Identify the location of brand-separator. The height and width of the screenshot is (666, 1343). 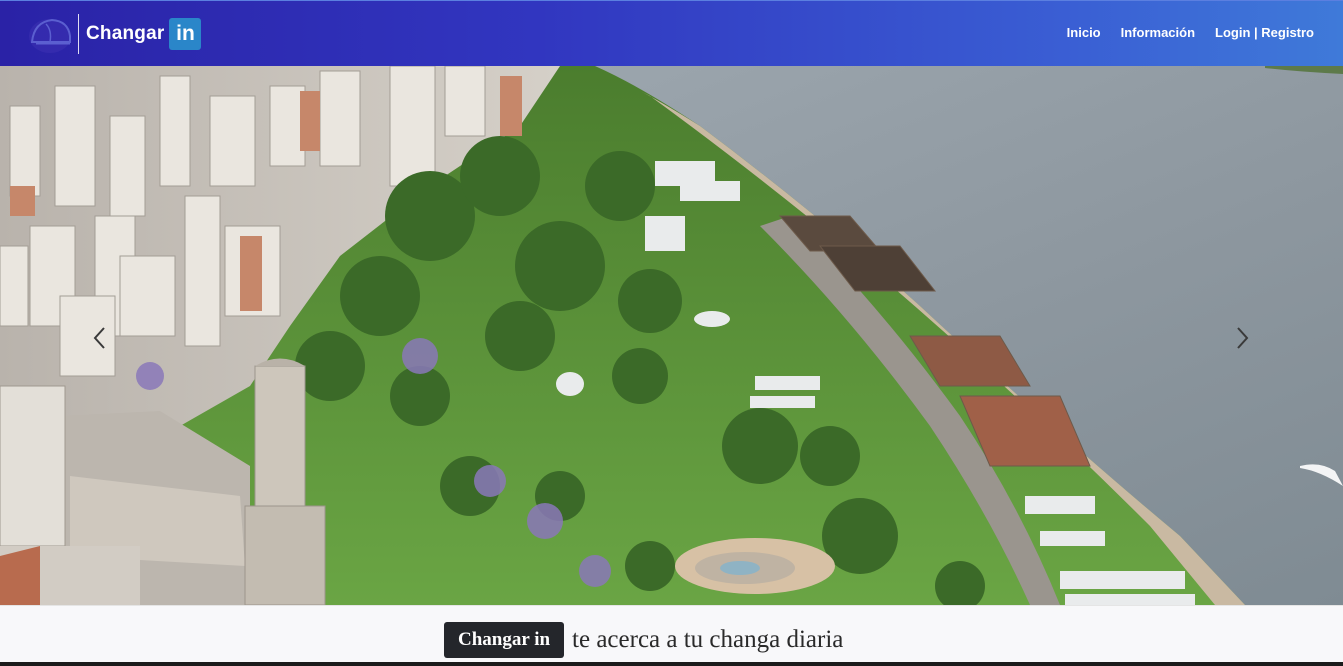
(78, 34).